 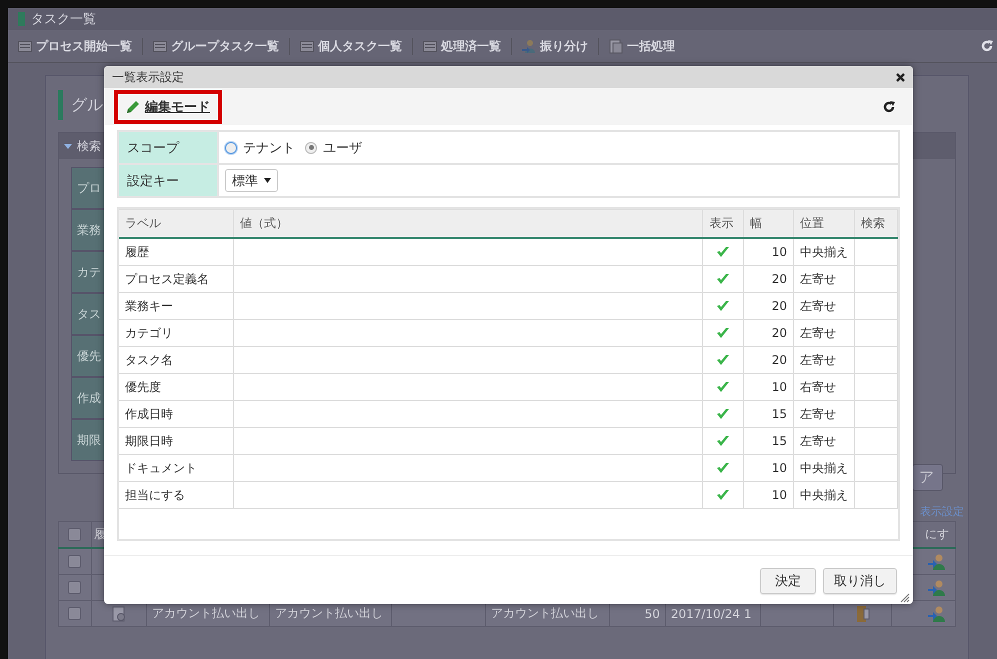 I want to click on section-heading: グル, so click(x=87, y=105).